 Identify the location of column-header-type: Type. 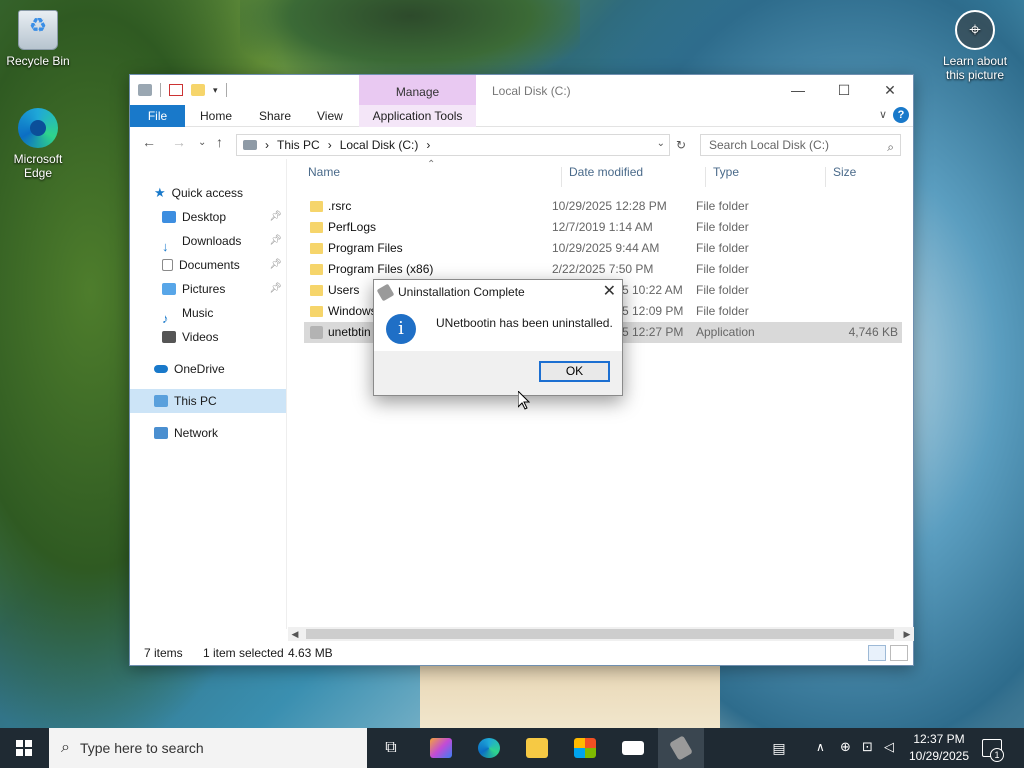
(726, 172).